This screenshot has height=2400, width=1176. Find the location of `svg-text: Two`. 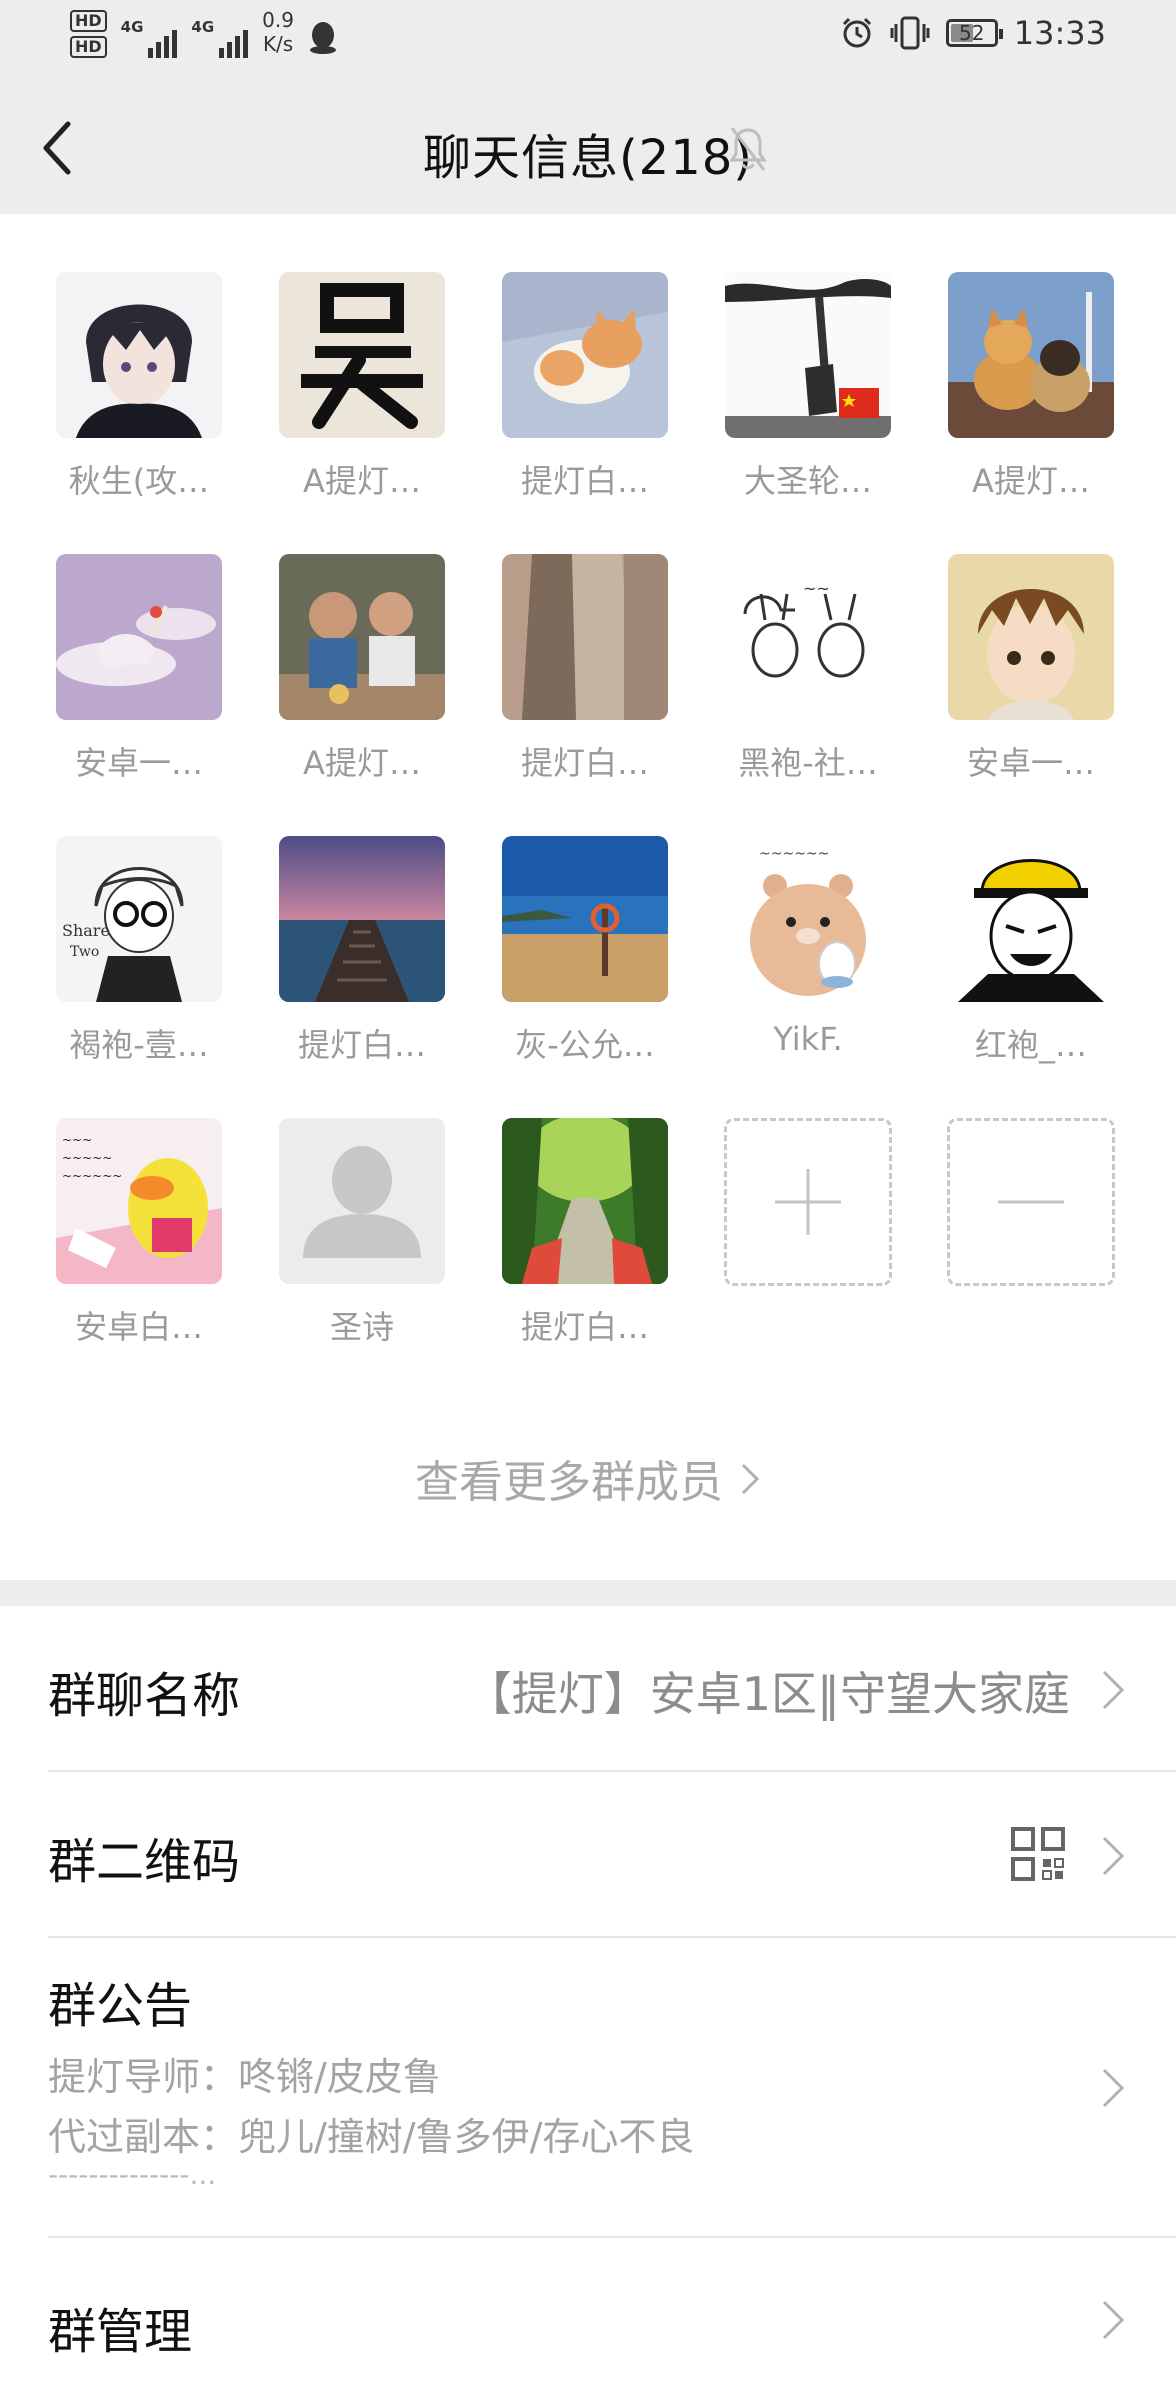

svg-text: Two is located at coordinates (84, 952).